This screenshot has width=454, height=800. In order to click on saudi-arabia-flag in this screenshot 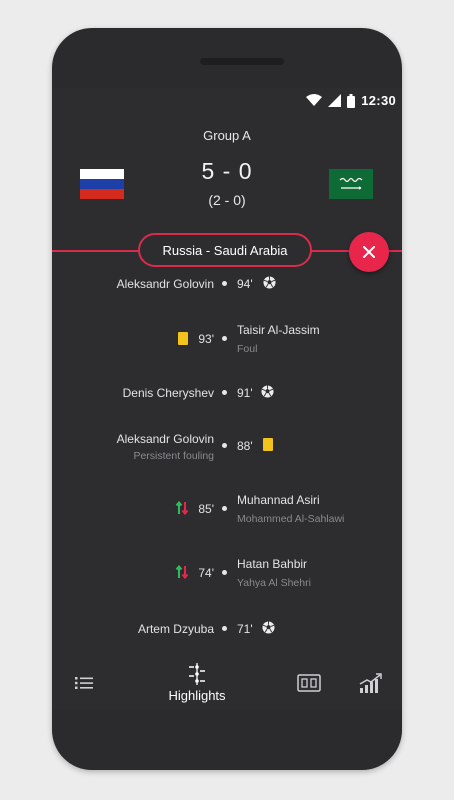, I will do `click(351, 184)`.